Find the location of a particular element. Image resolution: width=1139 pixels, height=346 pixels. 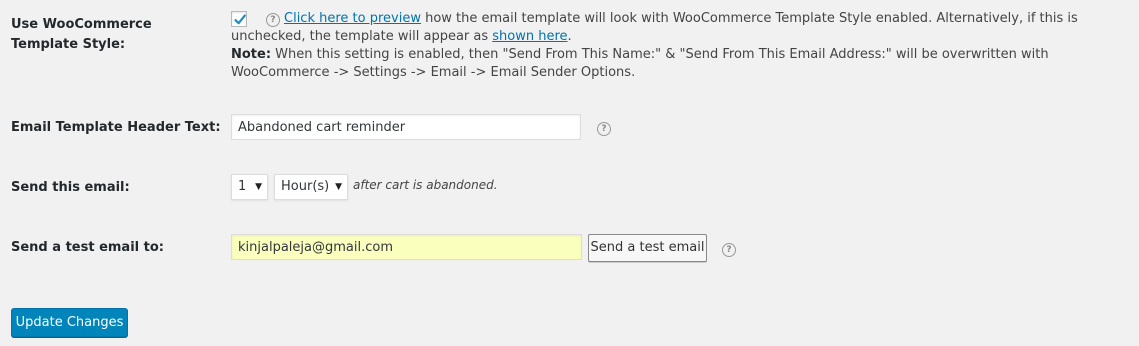

update-changes-button: Update Changes is located at coordinates (69, 322).